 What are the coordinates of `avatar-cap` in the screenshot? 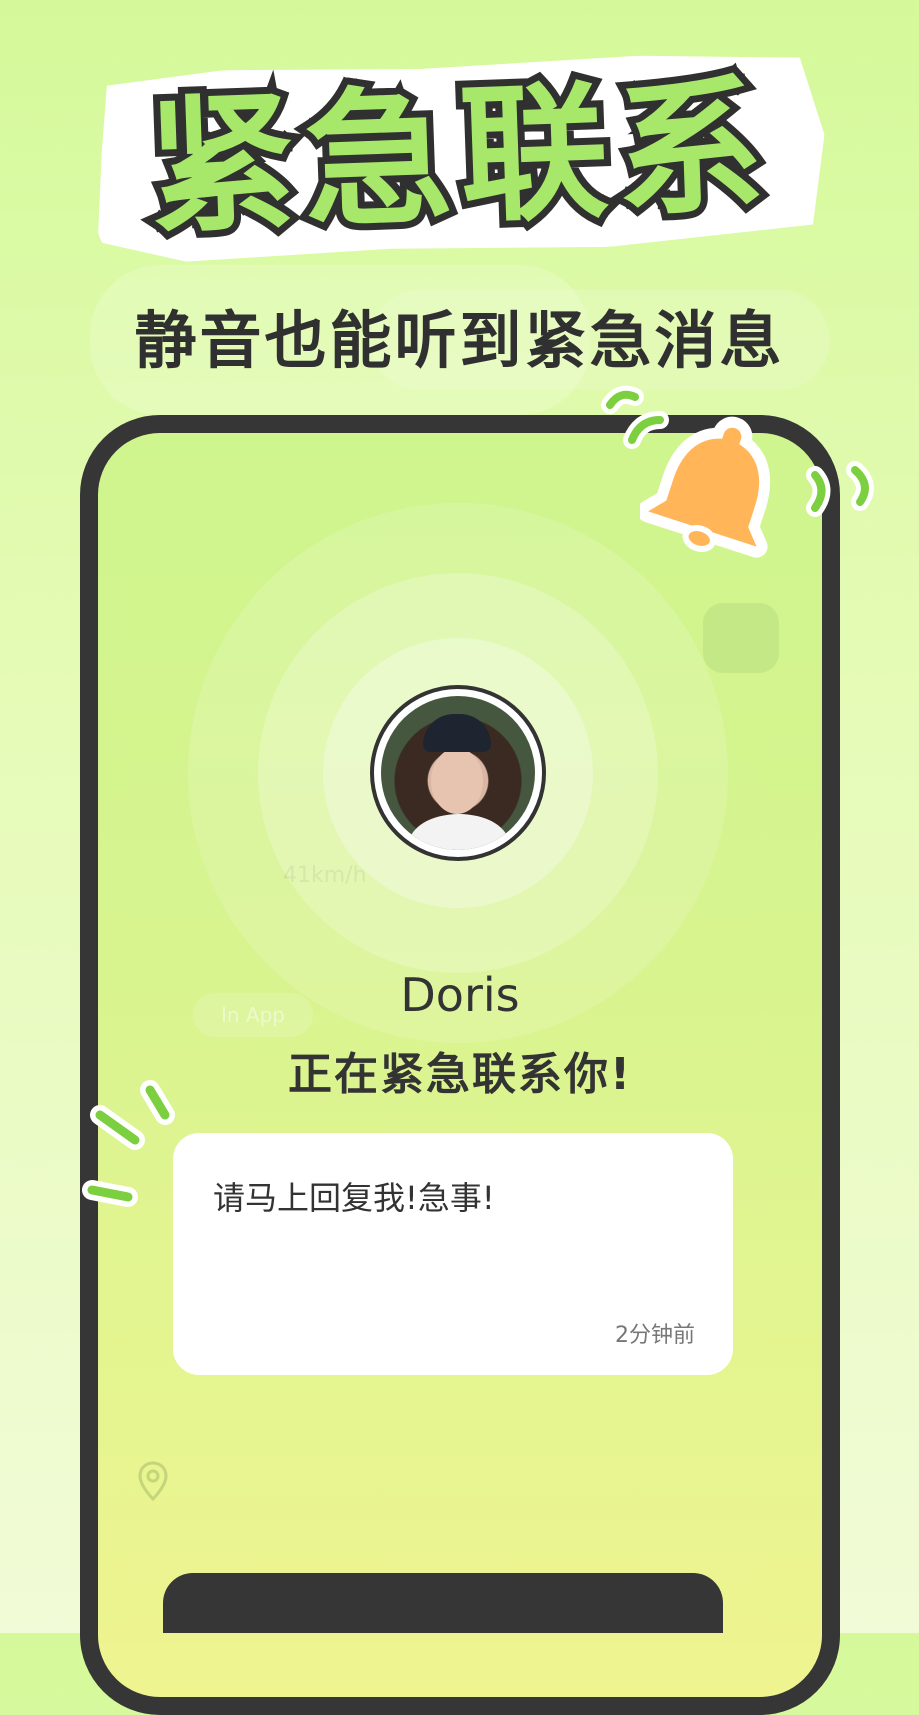 It's located at (457, 733).